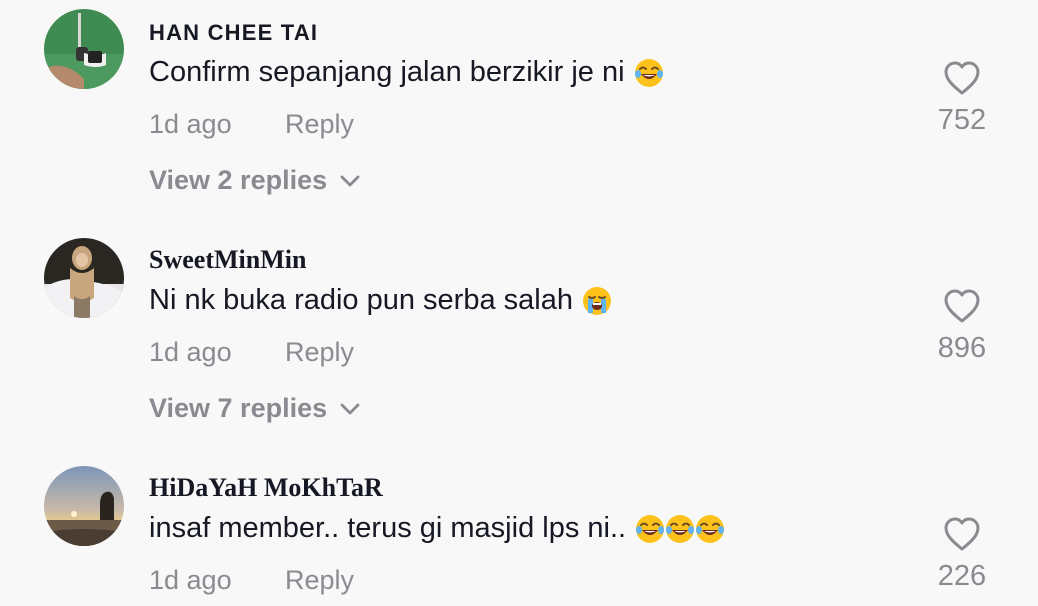 The height and width of the screenshot is (606, 1038). What do you see at coordinates (962, 120) in the screenshot?
I see `like-count: 752` at bounding box center [962, 120].